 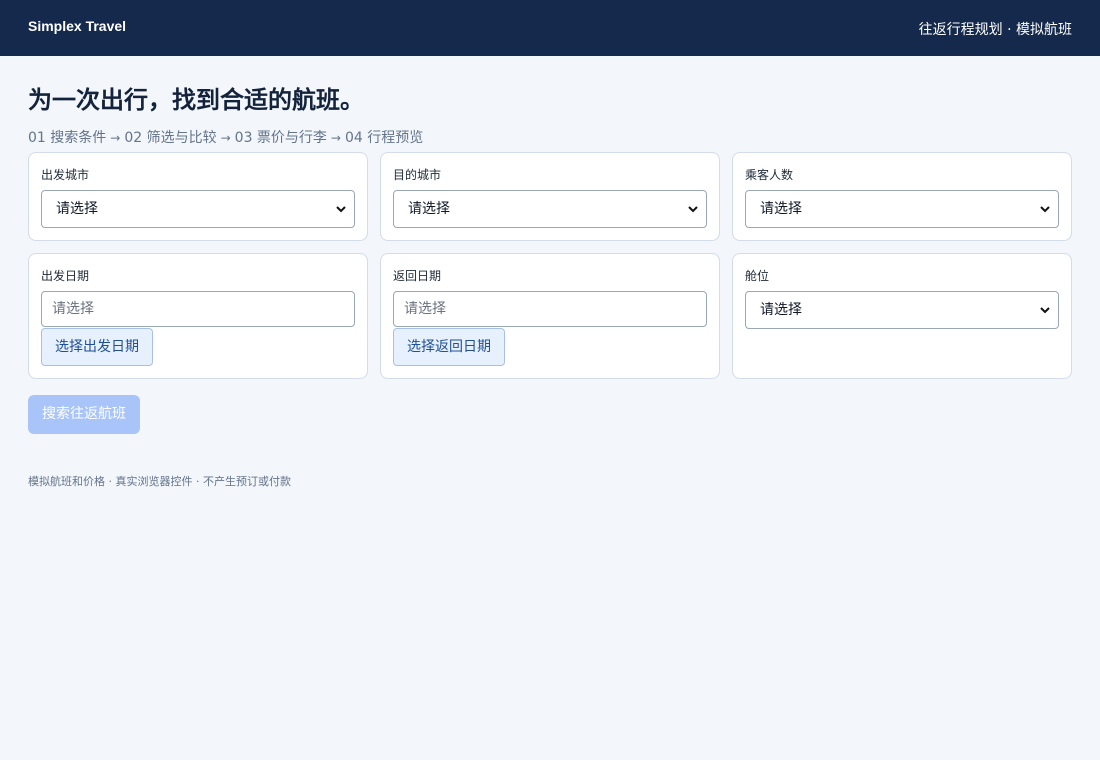 I want to click on origin-select-value: 请选择, so click(x=77, y=209).